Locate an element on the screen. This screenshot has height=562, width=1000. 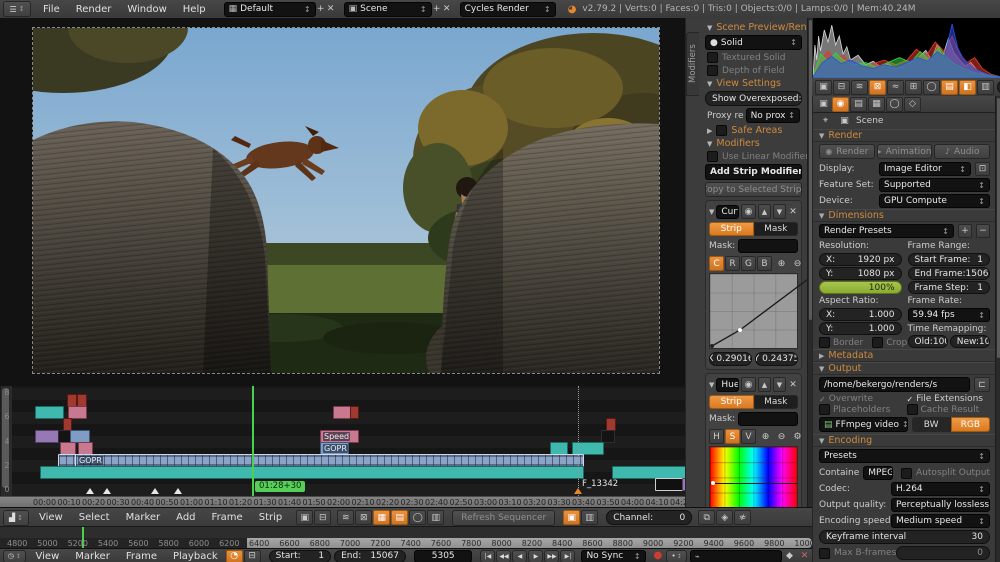
delete-layout-button: ✕ is located at coordinates (331, 9).